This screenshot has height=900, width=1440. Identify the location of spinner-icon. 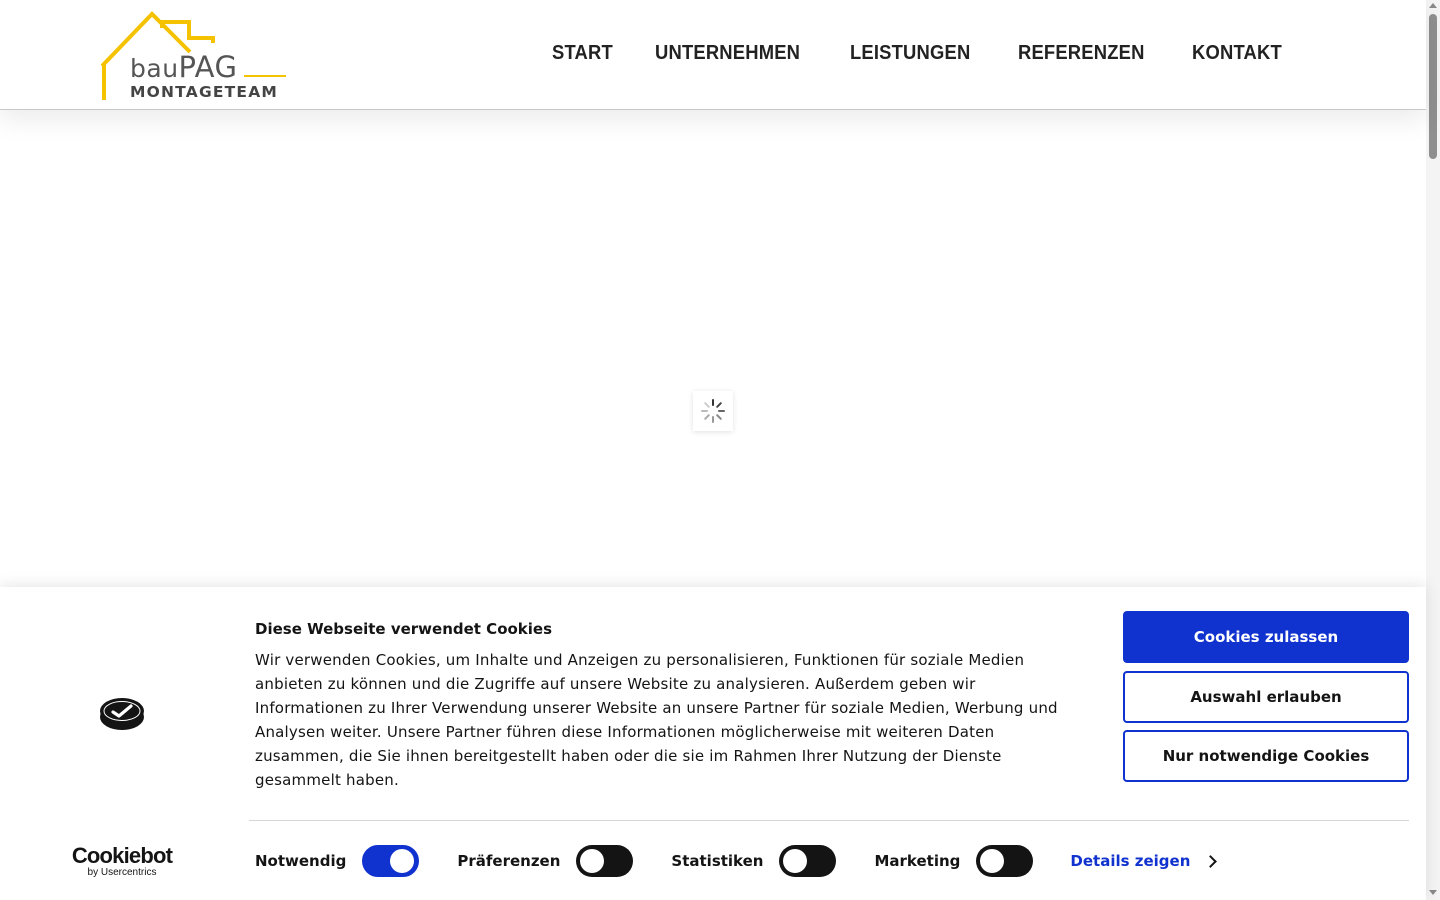
(713, 411).